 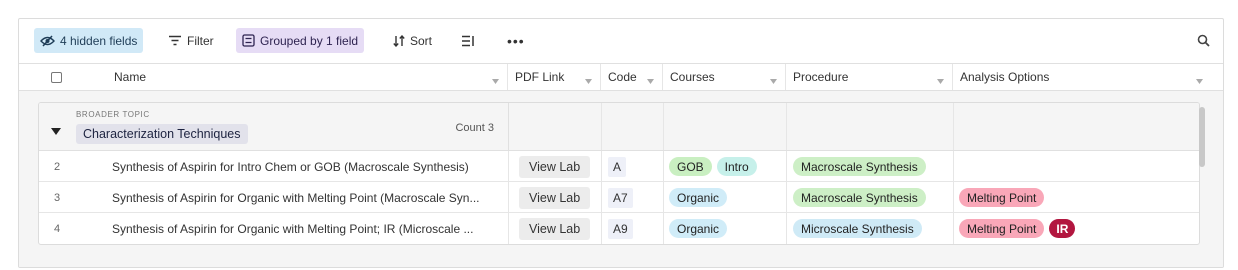 I want to click on more-options-button: •••, so click(x=516, y=40).